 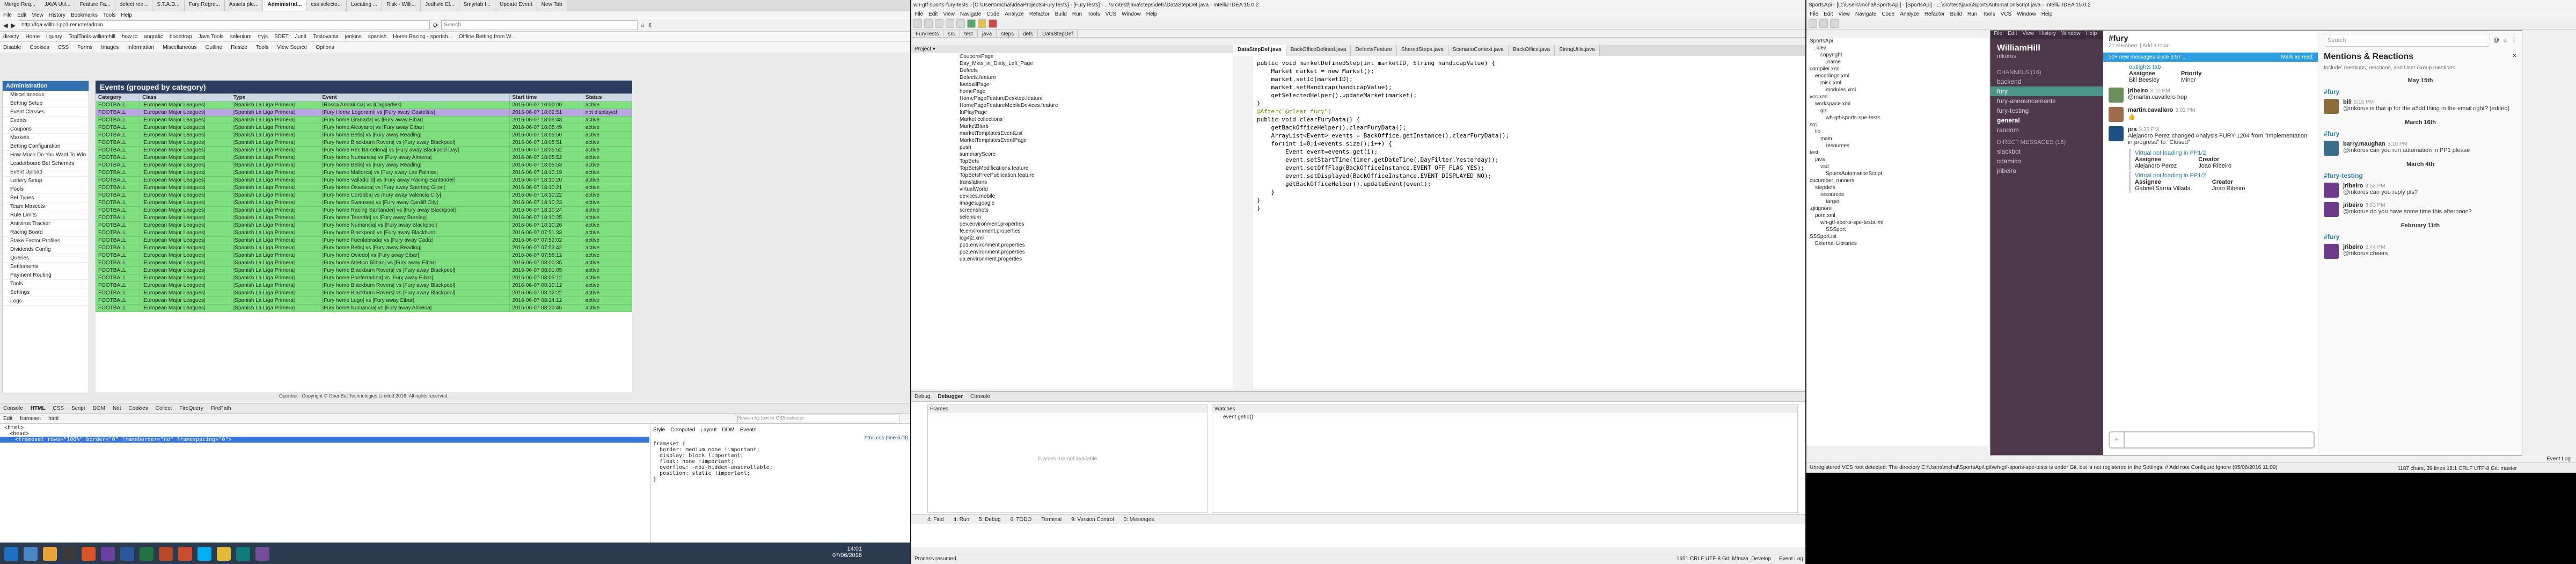 I want to click on bookmark-item: Java Tools, so click(x=211, y=37).